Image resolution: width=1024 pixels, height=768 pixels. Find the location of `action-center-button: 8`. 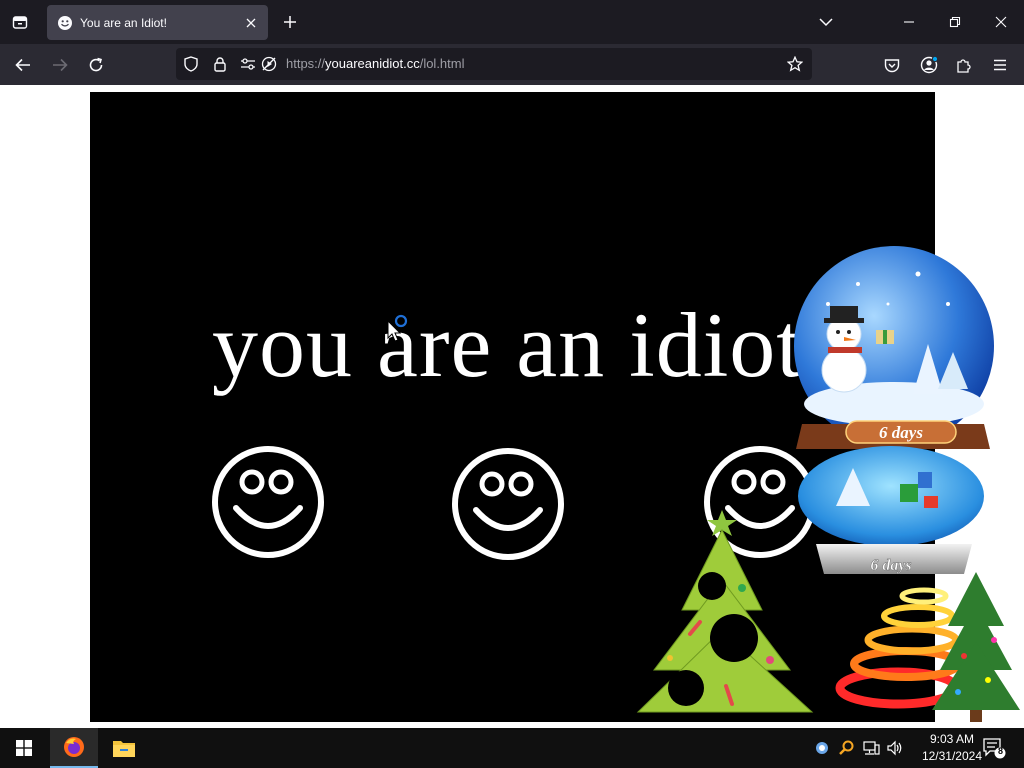

action-center-button: 8 is located at coordinates (994, 748).